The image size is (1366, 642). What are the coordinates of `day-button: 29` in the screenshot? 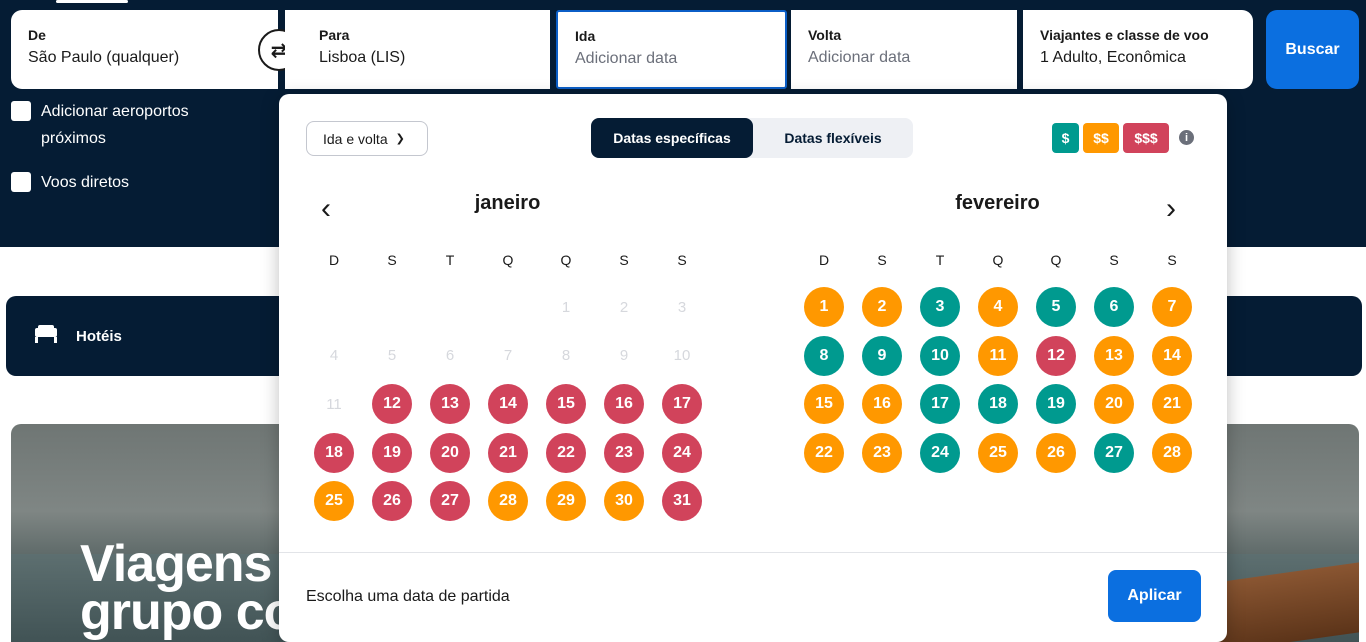 It's located at (566, 501).